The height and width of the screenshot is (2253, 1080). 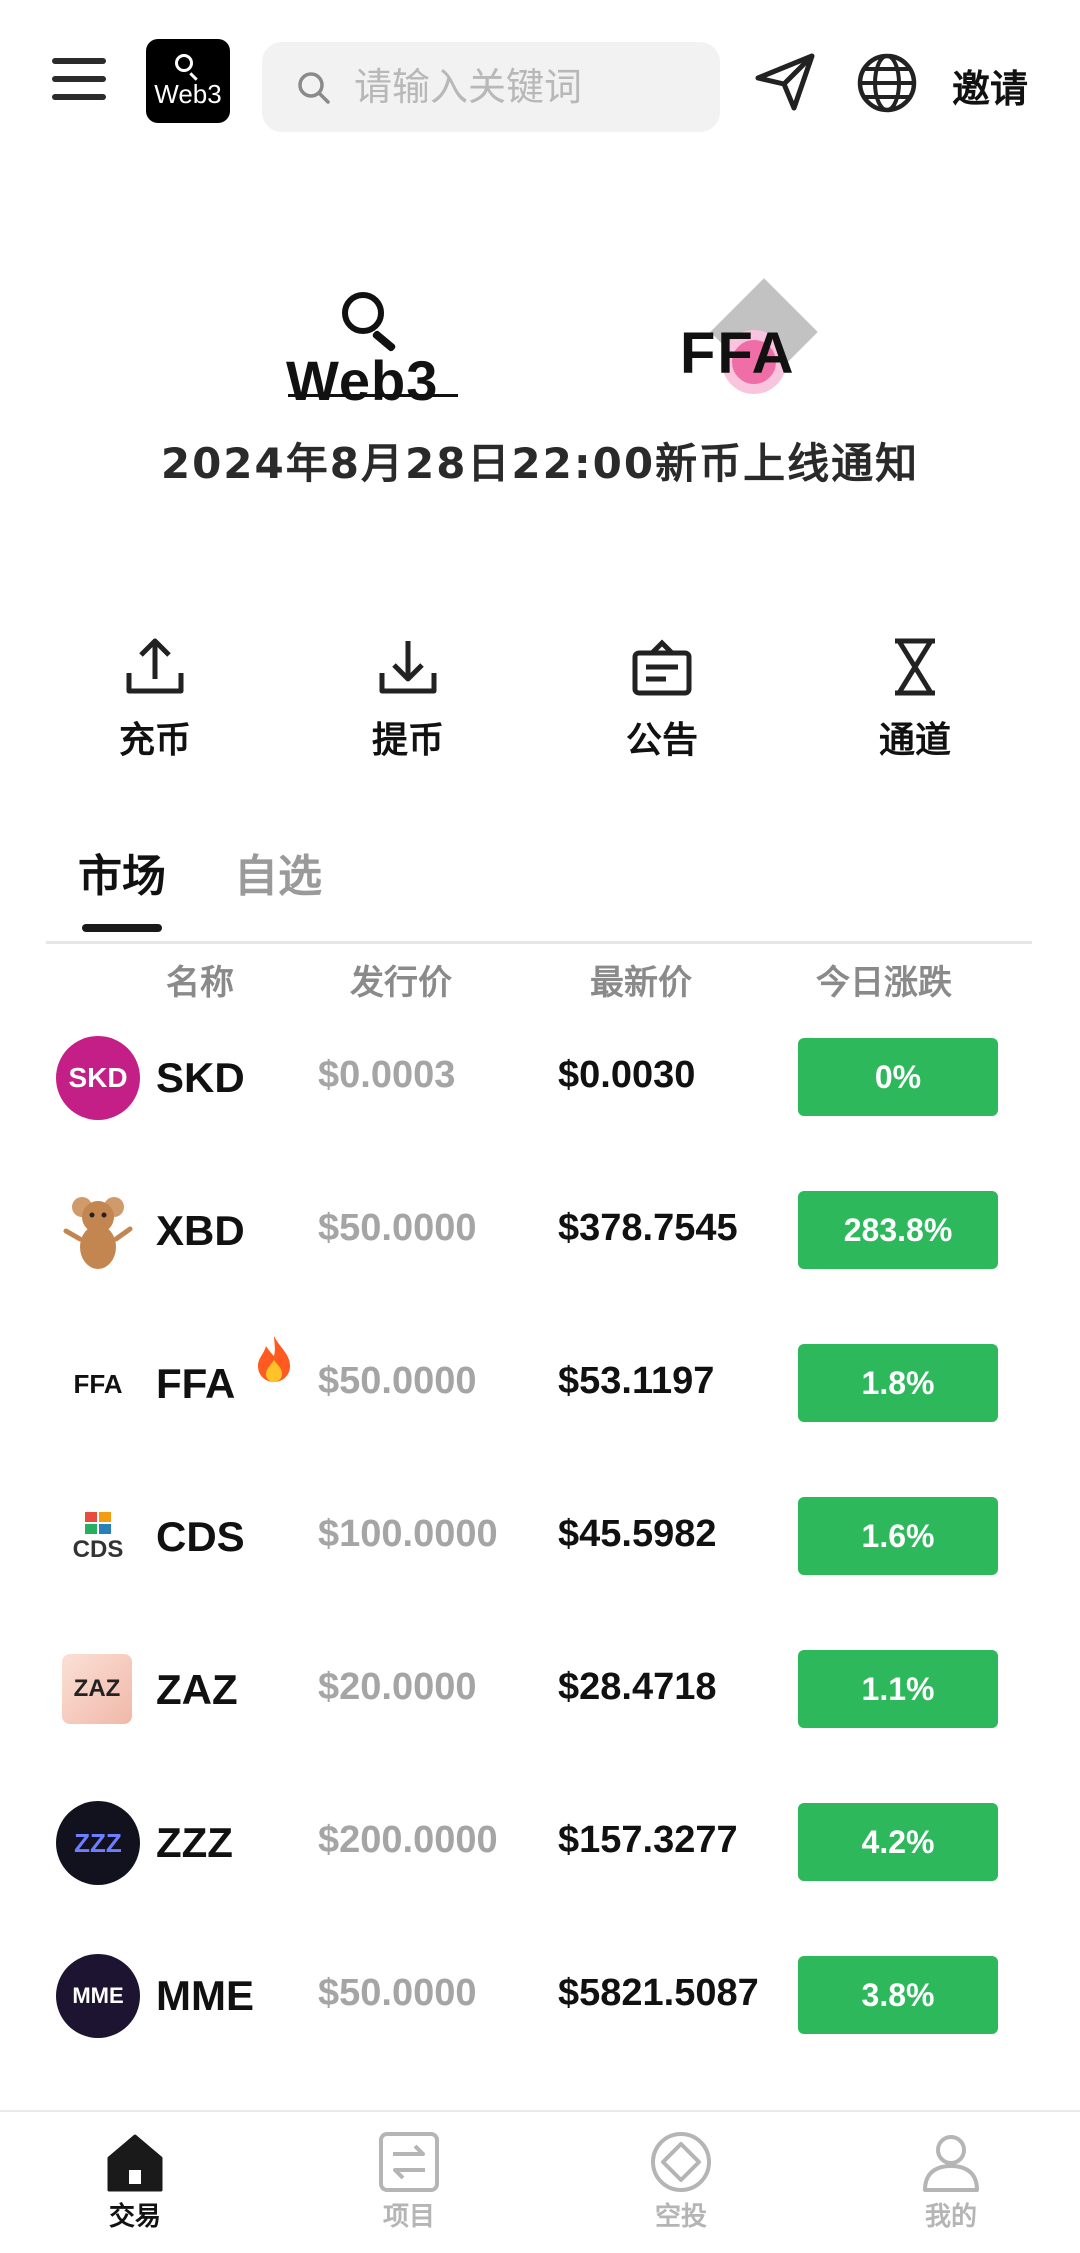 I want to click on header-name: 名称, so click(x=200, y=983).